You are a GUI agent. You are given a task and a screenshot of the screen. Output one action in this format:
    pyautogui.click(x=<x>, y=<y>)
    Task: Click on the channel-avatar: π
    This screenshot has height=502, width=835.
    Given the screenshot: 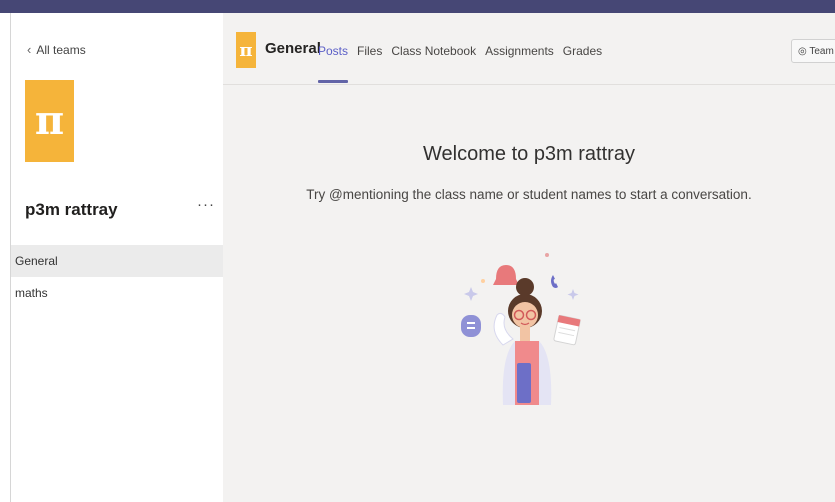 What is the action you would take?
    pyautogui.click(x=246, y=50)
    